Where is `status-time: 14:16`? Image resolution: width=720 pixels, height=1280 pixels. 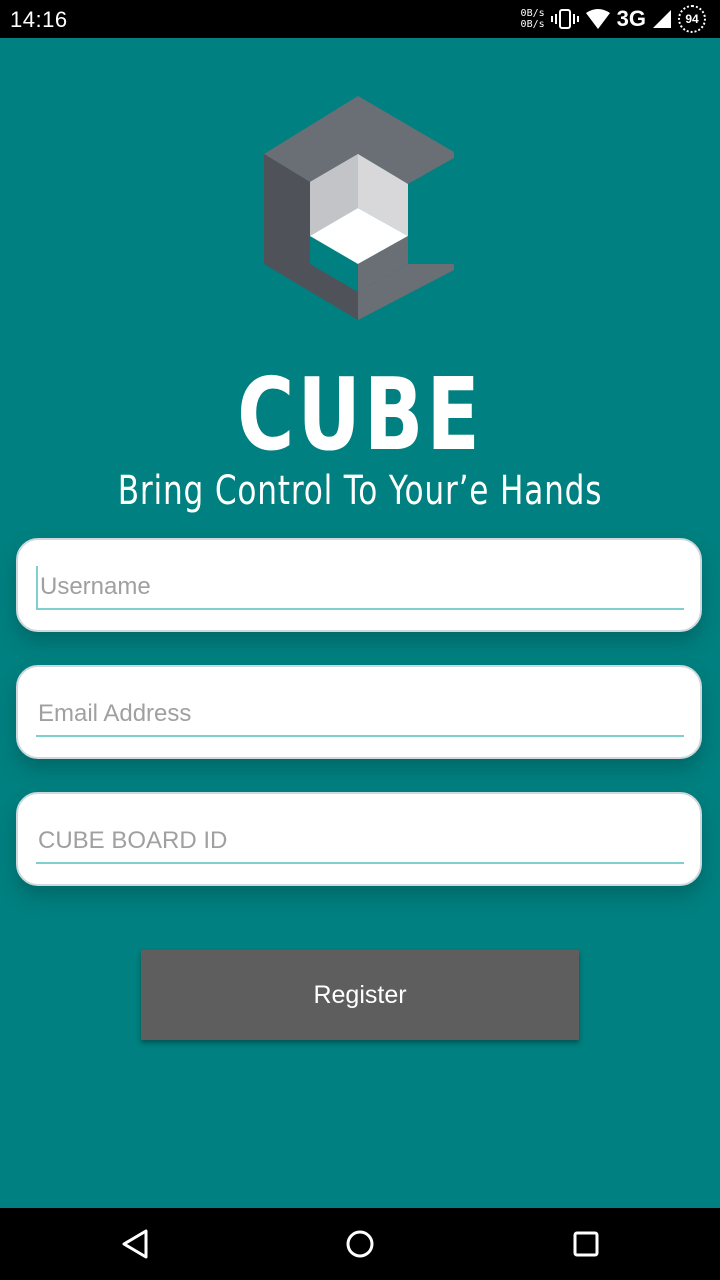 status-time: 14:16 is located at coordinates (39, 19).